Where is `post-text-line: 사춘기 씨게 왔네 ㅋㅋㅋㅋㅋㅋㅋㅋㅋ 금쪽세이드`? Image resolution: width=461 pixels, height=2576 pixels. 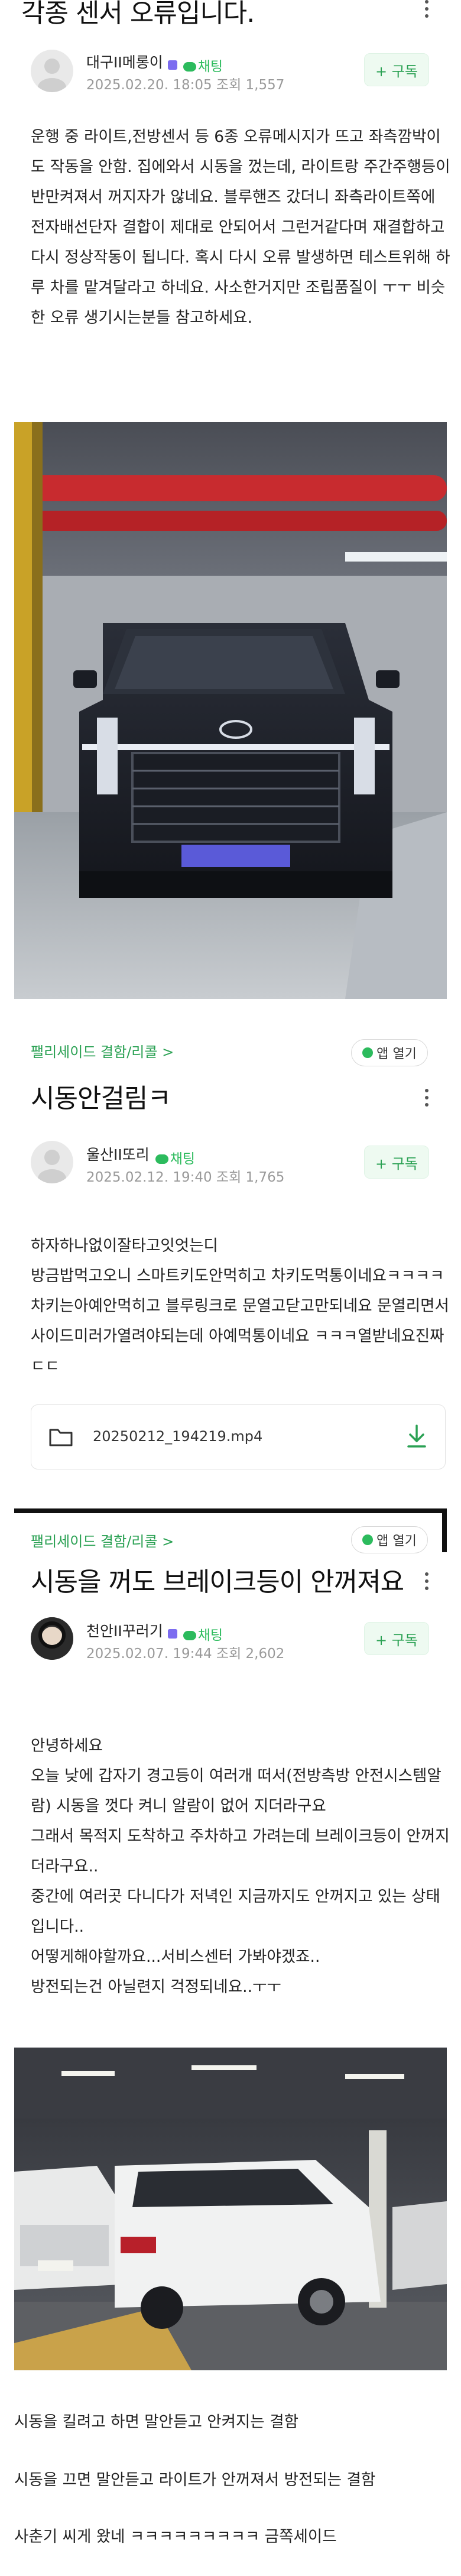 post-text-line: 사춘기 씨게 왔네 ㅋㅋㅋㅋㅋㅋㅋㅋㅋ 금쪽세이드 is located at coordinates (175, 2537).